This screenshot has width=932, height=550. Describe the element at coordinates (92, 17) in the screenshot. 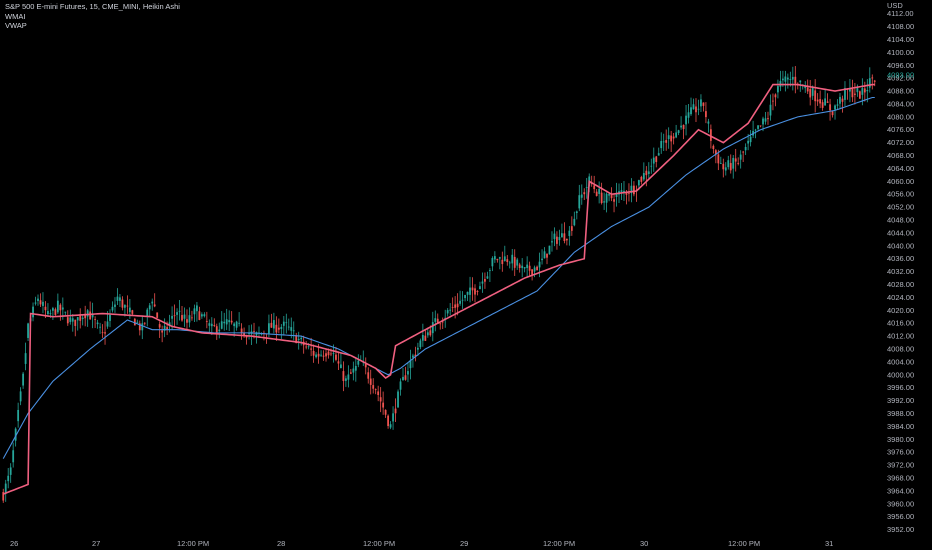

I see `legend-wmai: WMAI` at that location.